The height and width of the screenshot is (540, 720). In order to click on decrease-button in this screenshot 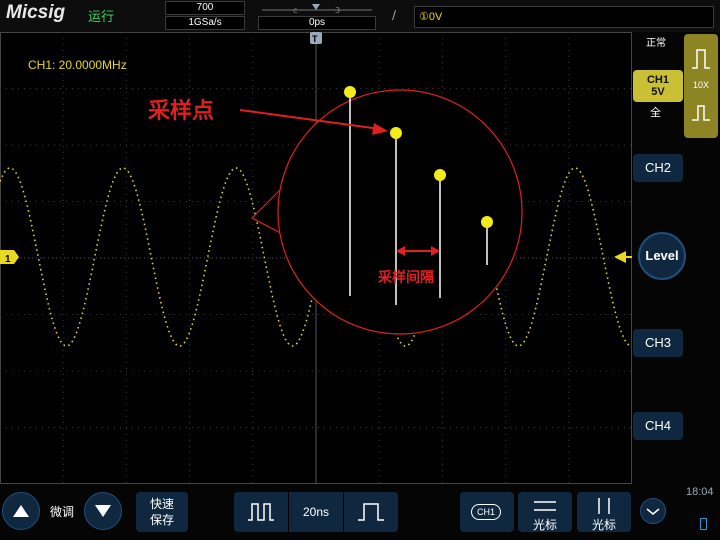, I will do `click(103, 511)`.